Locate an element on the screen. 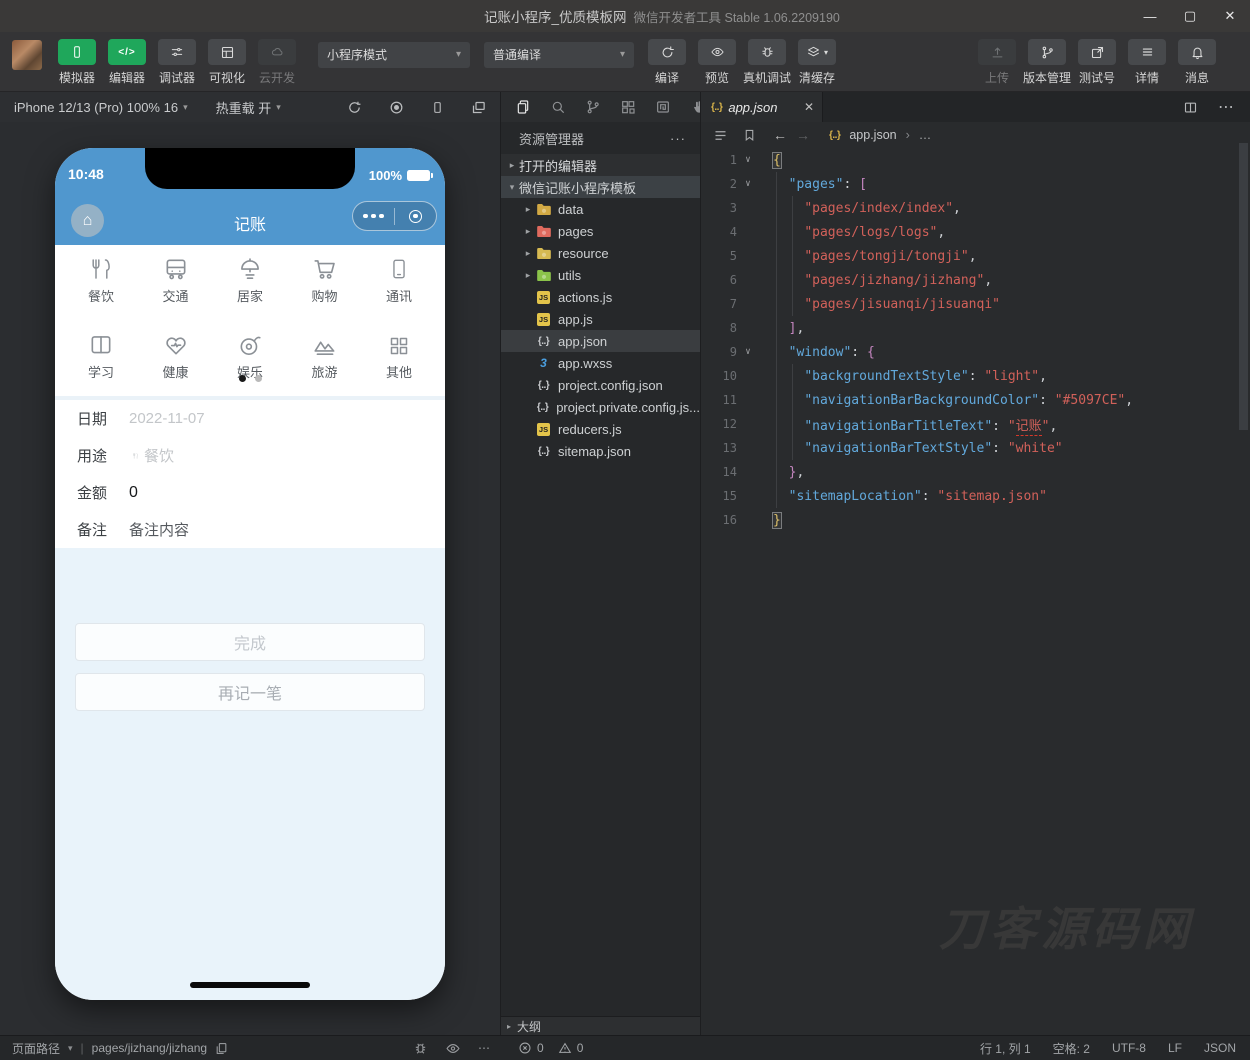  more-actions-icon: ··· is located at coordinates (678, 138).